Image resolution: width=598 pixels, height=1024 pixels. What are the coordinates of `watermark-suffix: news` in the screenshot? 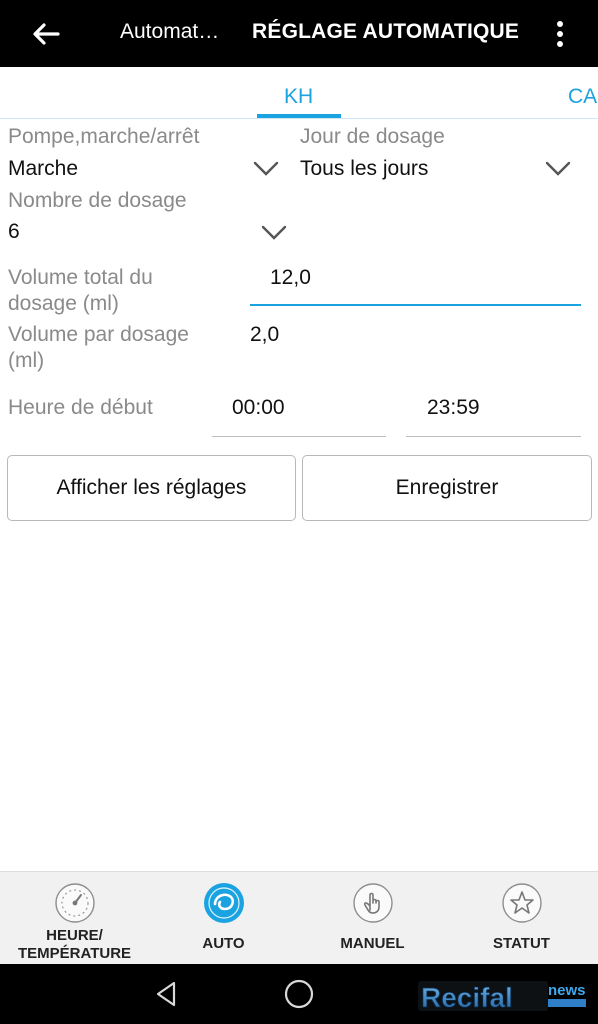 It's located at (567, 990).